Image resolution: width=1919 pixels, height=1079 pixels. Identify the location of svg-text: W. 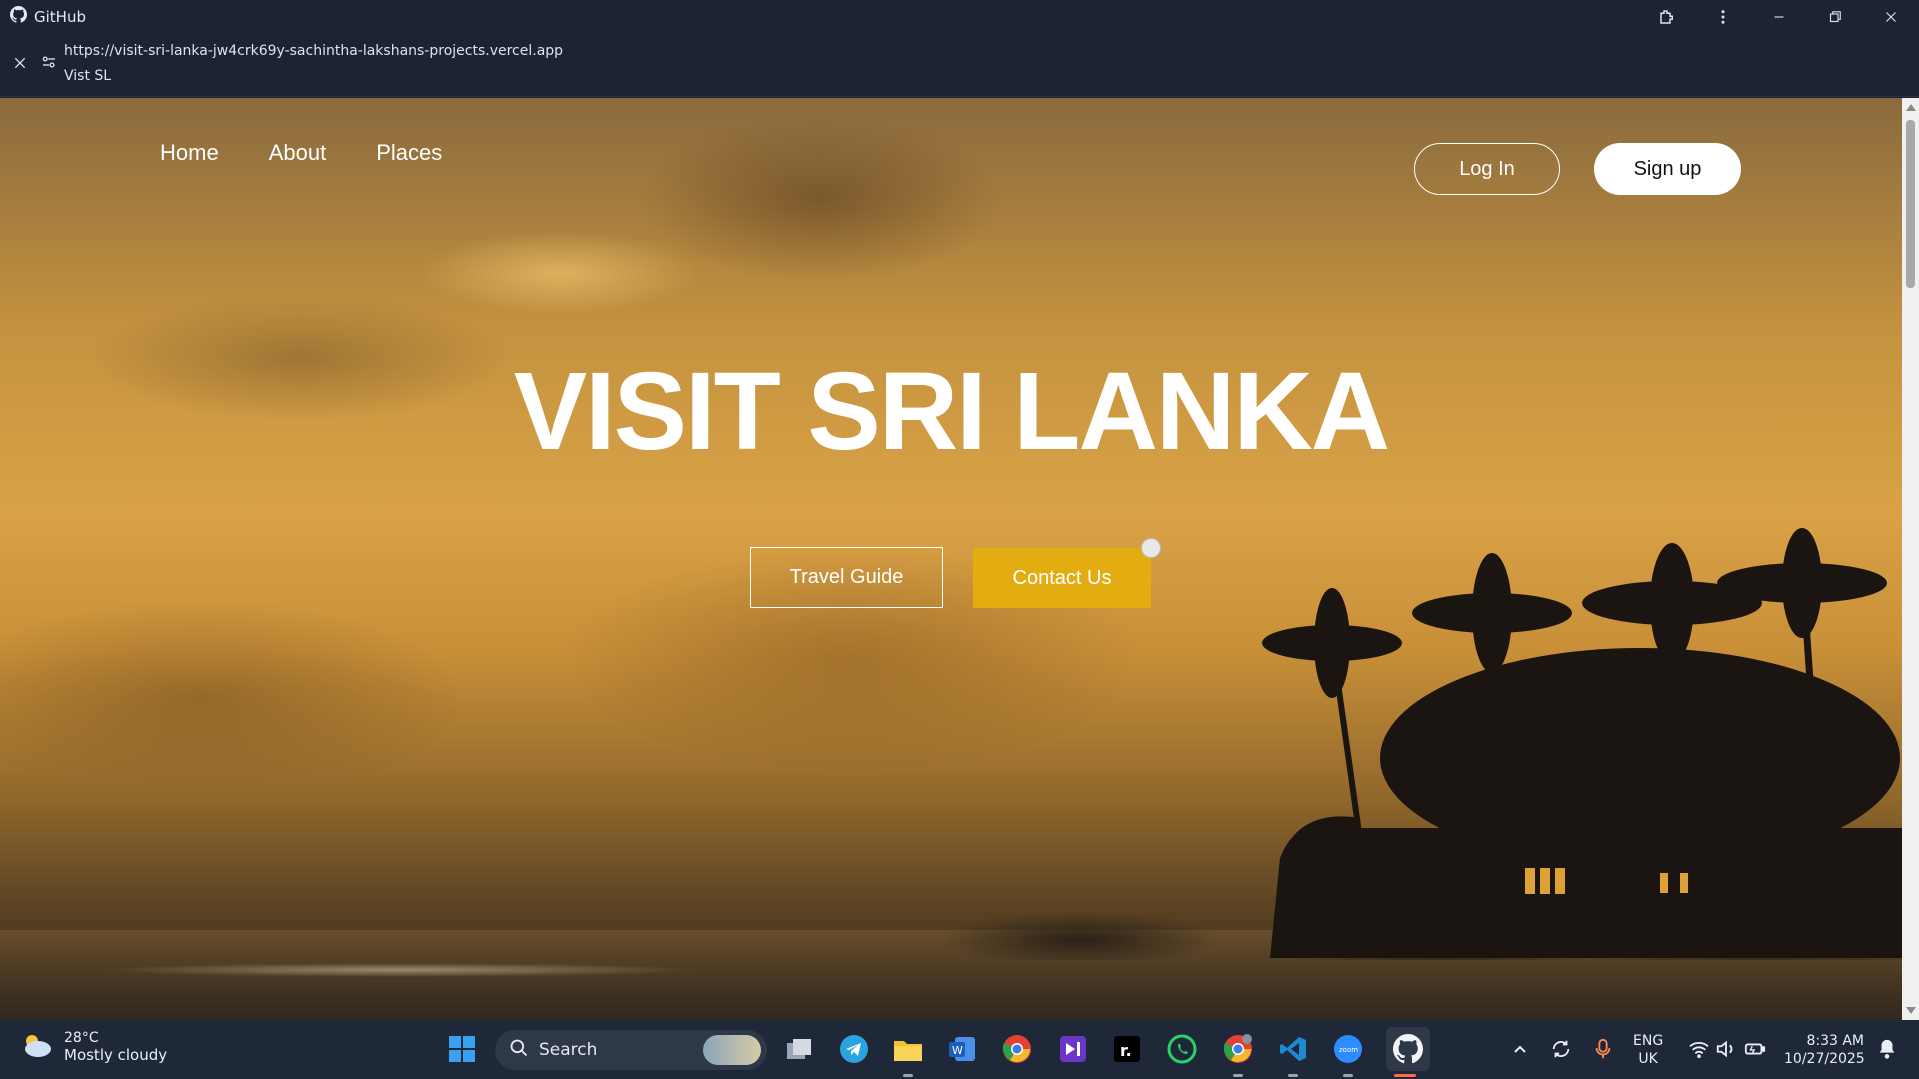
(957, 1050).